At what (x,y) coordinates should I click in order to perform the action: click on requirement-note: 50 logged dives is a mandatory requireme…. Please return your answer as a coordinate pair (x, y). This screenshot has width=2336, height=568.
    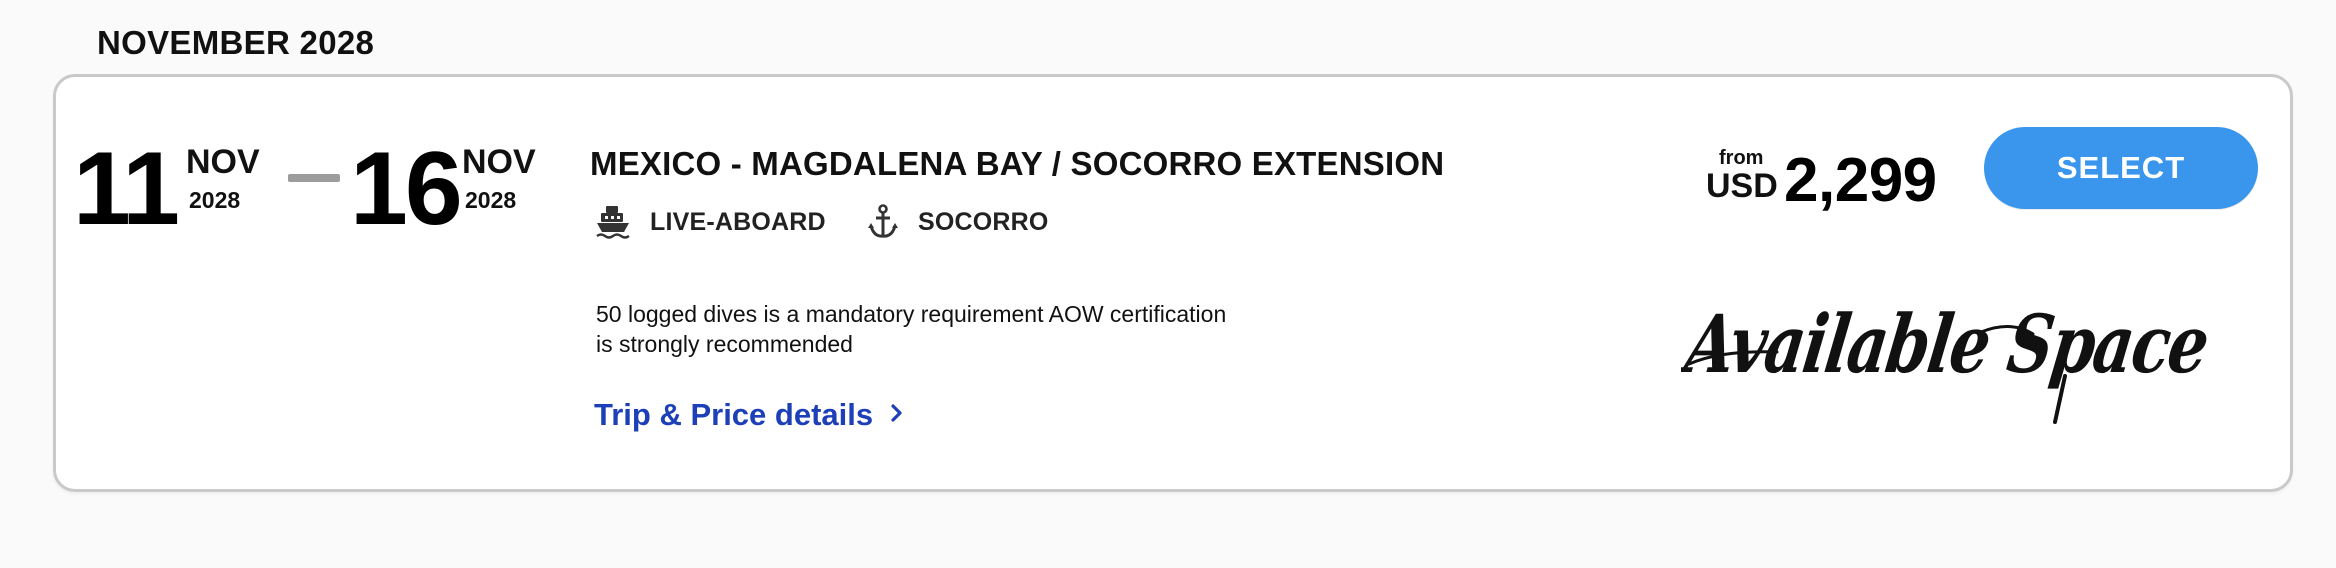
    Looking at the image, I should click on (911, 329).